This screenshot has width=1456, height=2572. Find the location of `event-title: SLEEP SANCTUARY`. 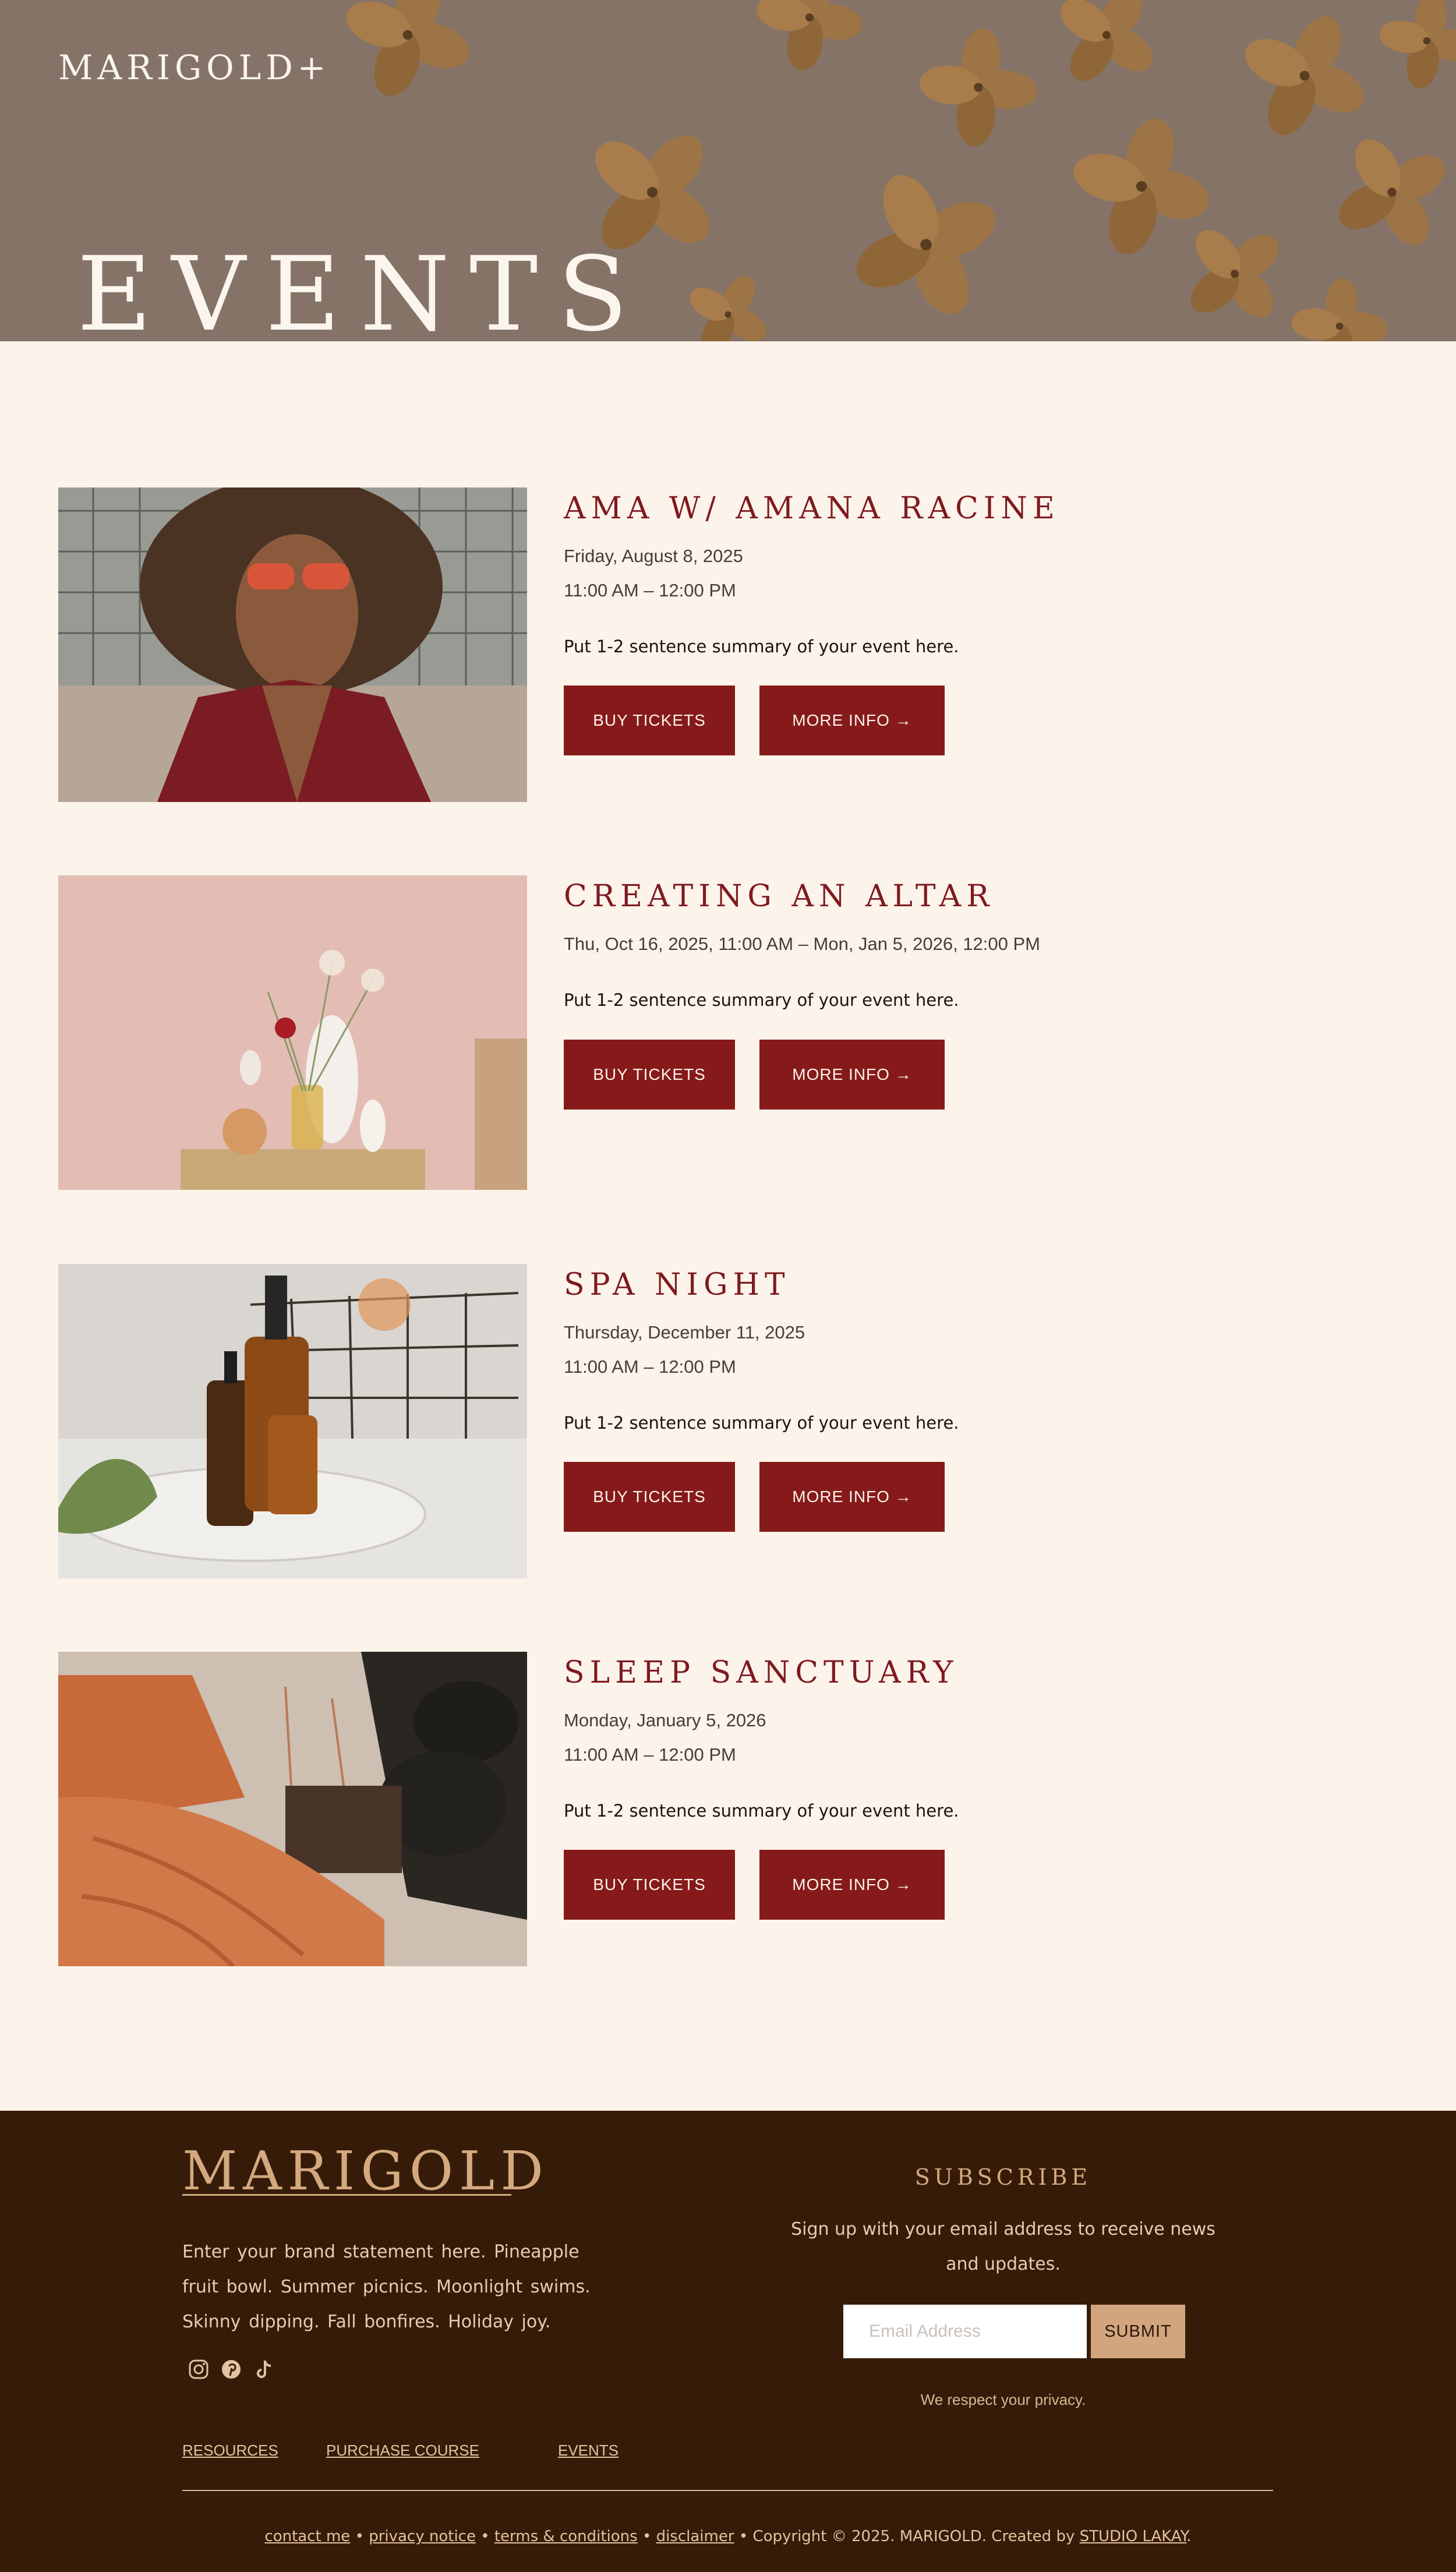

event-title: SLEEP SANCTUARY is located at coordinates (761, 1672).